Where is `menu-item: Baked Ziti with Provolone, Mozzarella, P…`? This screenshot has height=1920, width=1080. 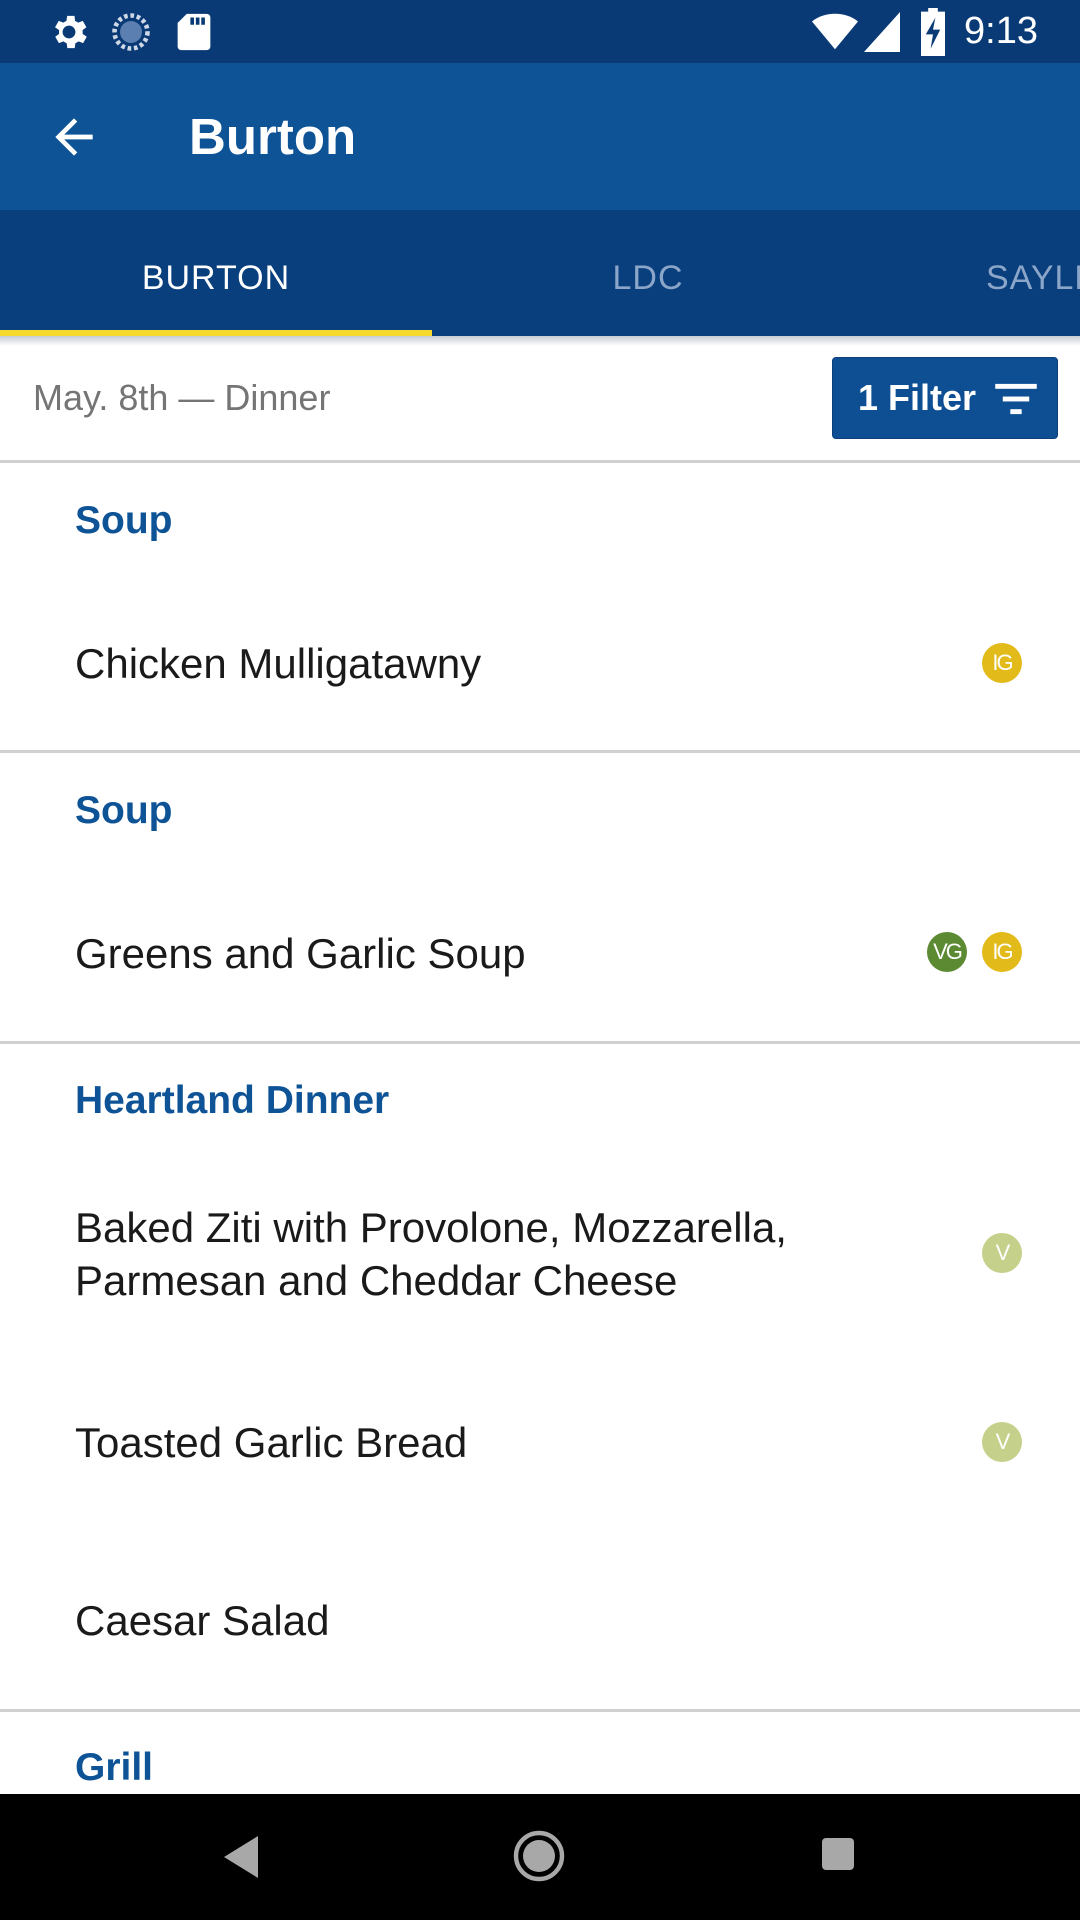
menu-item: Baked Ziti with Provolone, Mozzarella, P… is located at coordinates (480, 1254).